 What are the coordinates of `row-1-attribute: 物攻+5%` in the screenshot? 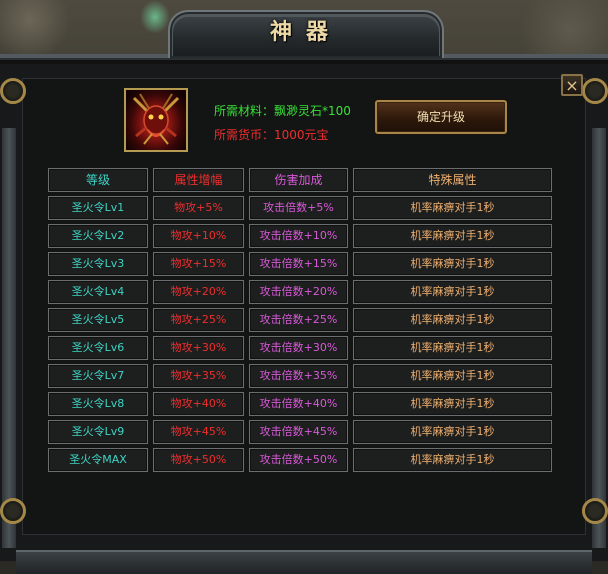 It's located at (198, 208).